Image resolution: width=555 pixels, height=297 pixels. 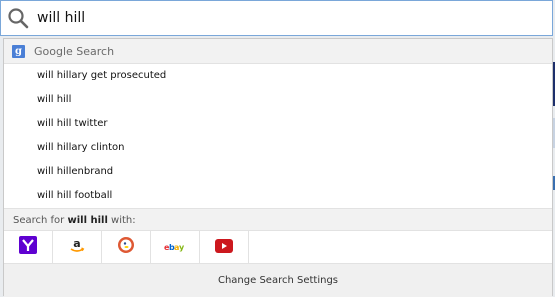 I want to click on engine-header: g Google Search, so click(x=278, y=51).